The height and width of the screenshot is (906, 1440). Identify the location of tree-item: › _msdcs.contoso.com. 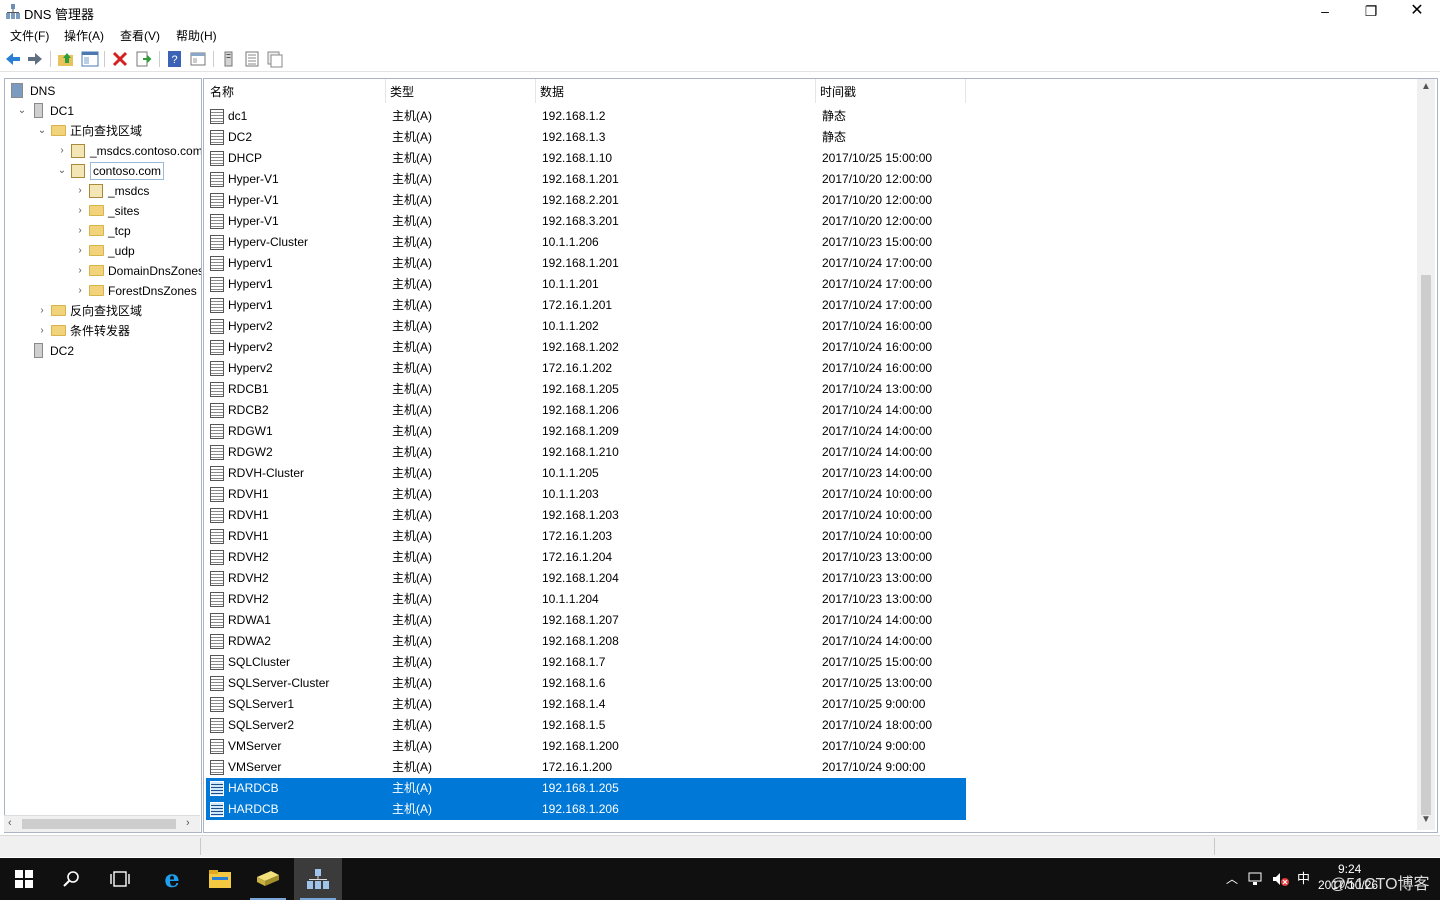
(103, 151).